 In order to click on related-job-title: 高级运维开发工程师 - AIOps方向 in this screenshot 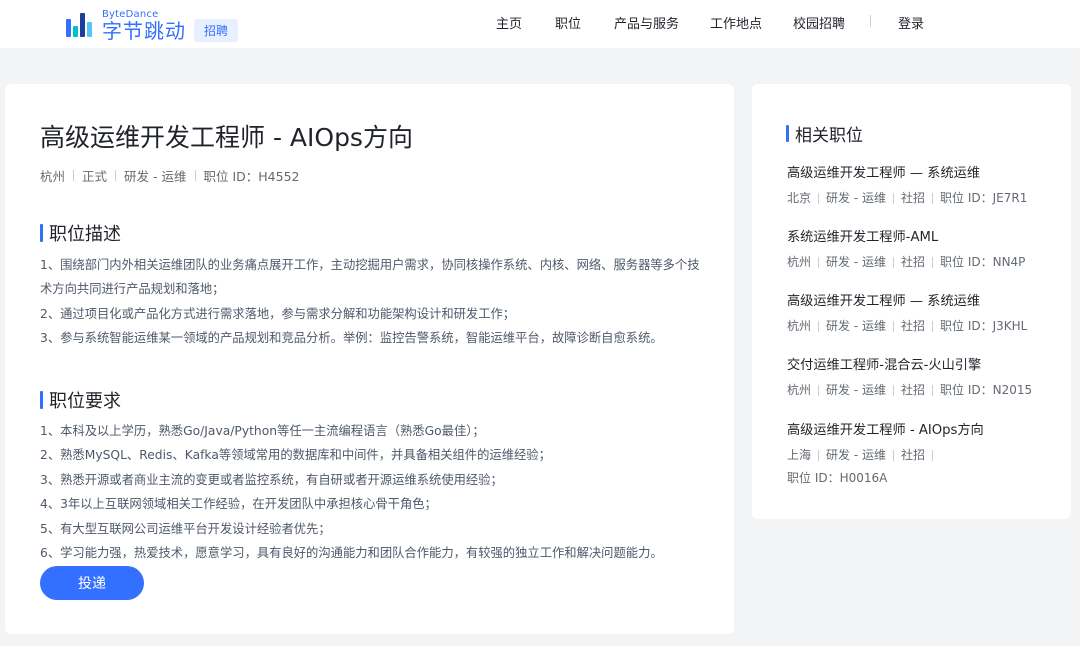, I will do `click(885, 430)`.